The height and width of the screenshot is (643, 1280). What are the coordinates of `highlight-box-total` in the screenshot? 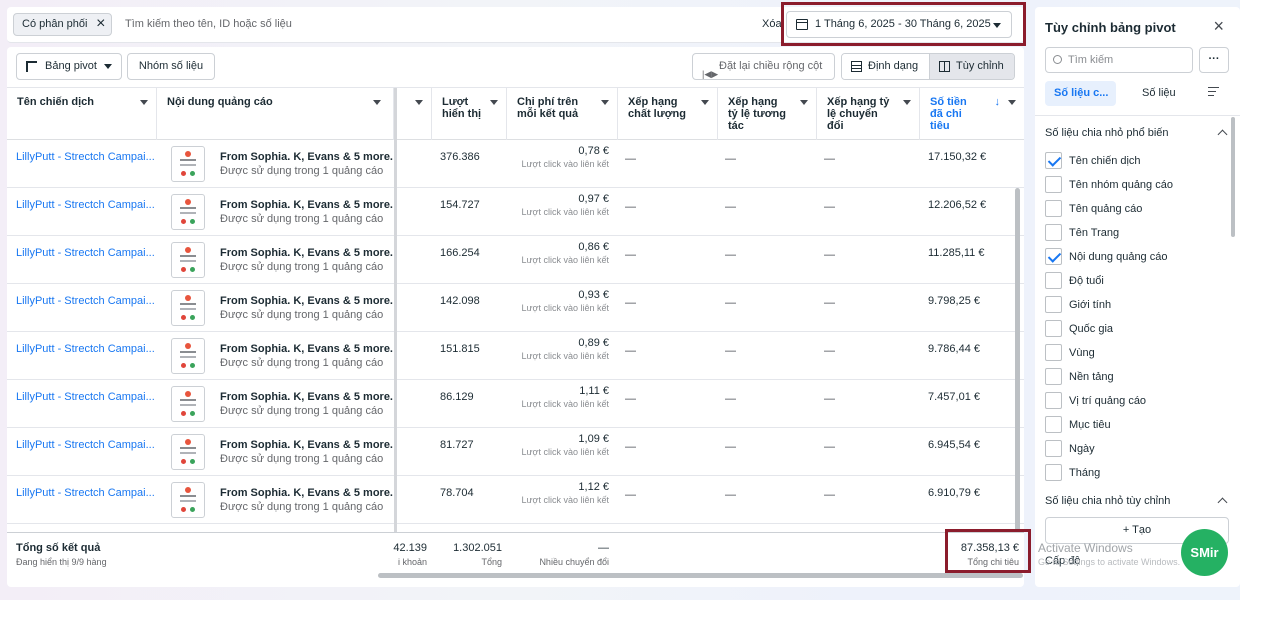 It's located at (988, 551).